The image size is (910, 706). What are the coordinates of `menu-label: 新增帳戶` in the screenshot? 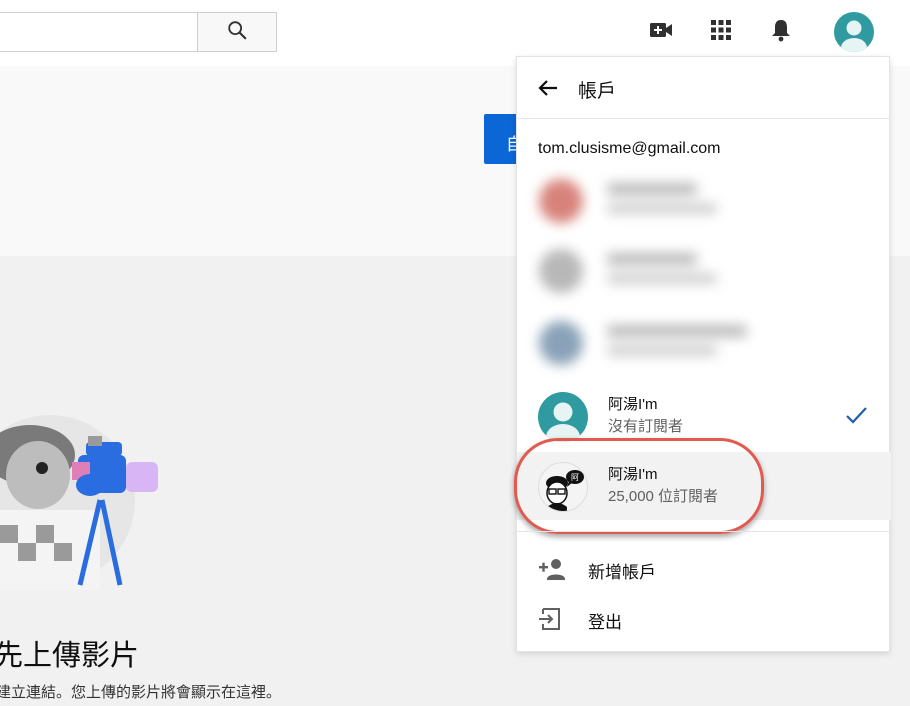 It's located at (622, 572).